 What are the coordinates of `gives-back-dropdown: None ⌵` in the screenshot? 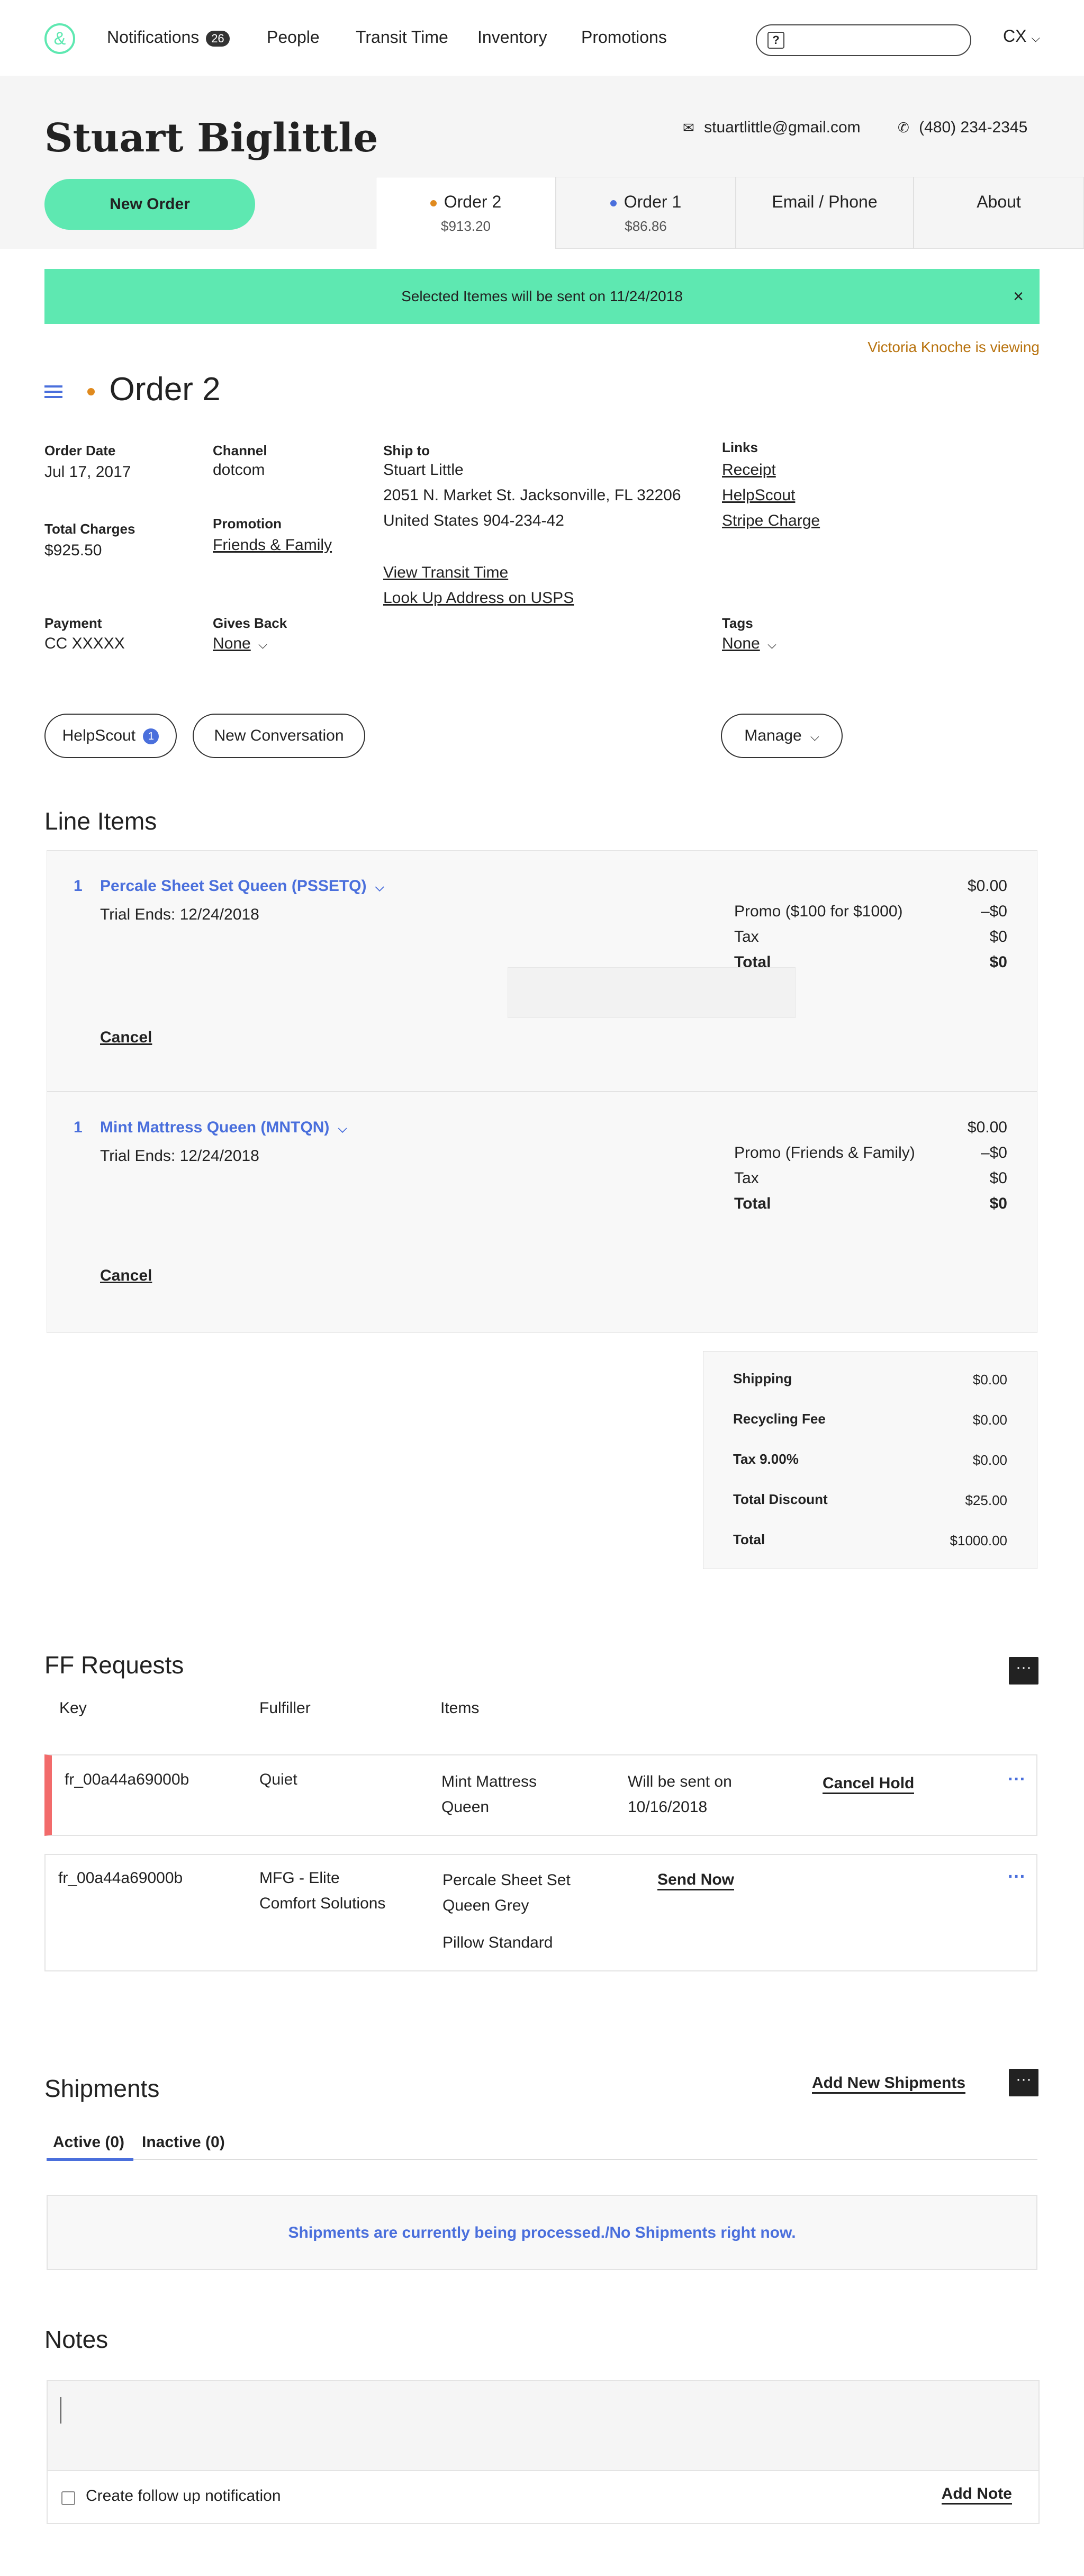 It's located at (240, 644).